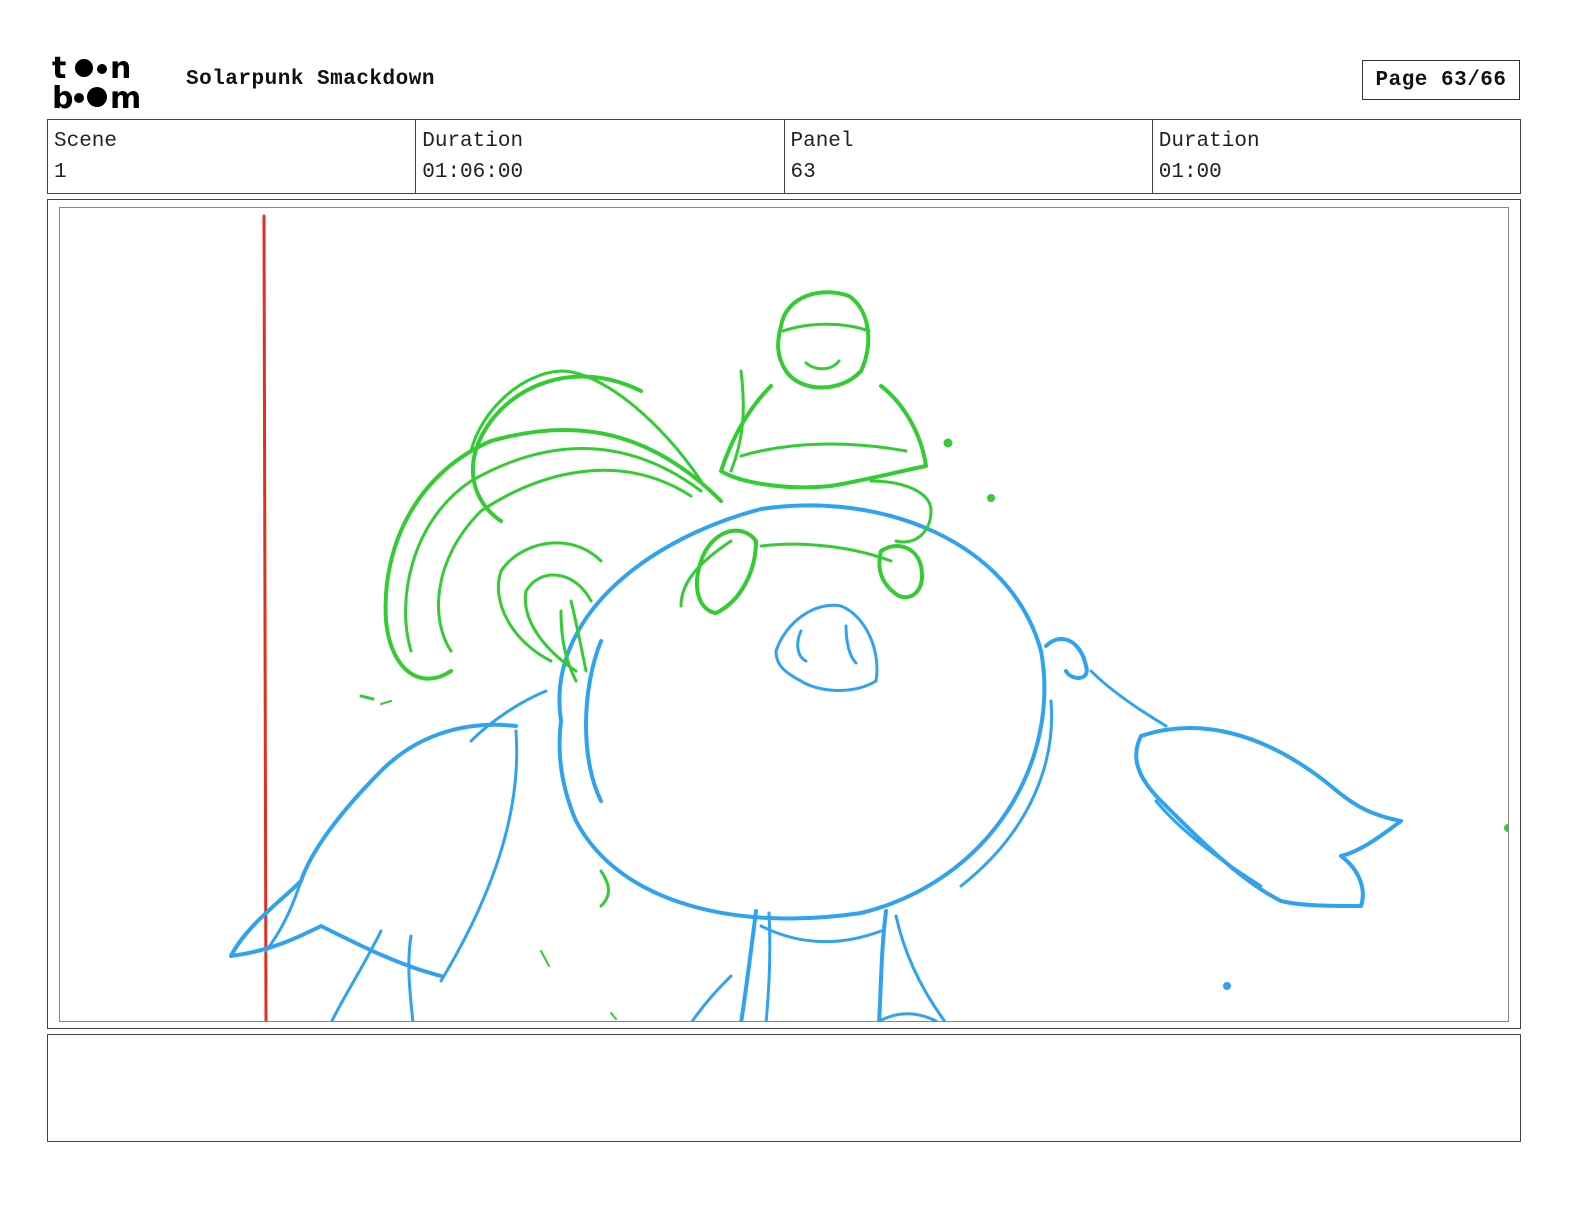  What do you see at coordinates (86, 141) in the screenshot?
I see `scene-label: Scene` at bounding box center [86, 141].